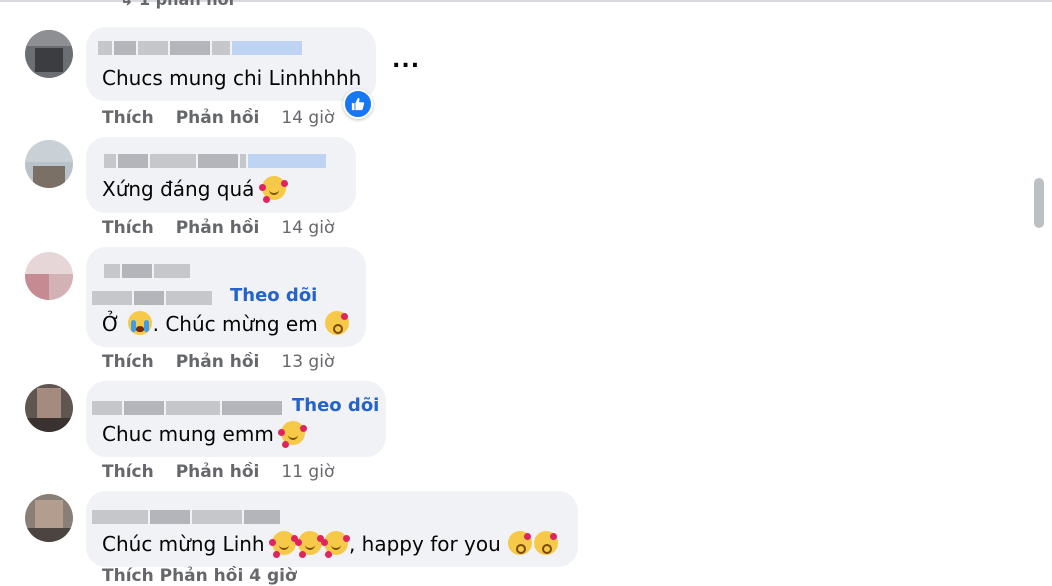 Image resolution: width=1052 pixels, height=586 pixels. Describe the element at coordinates (177, 4) in the screenshot. I see `view-replies-link: ↳ 1 phản hồi` at that location.